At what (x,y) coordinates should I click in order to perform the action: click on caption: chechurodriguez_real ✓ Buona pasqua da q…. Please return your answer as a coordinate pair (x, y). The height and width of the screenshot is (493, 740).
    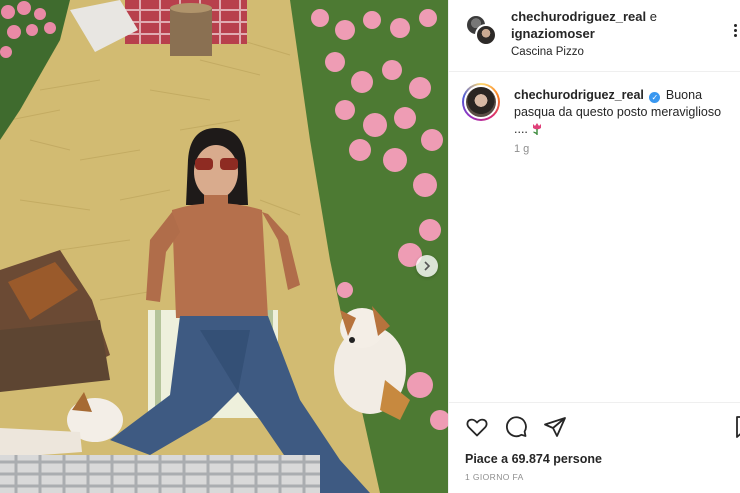
    Looking at the image, I should click on (594, 128).